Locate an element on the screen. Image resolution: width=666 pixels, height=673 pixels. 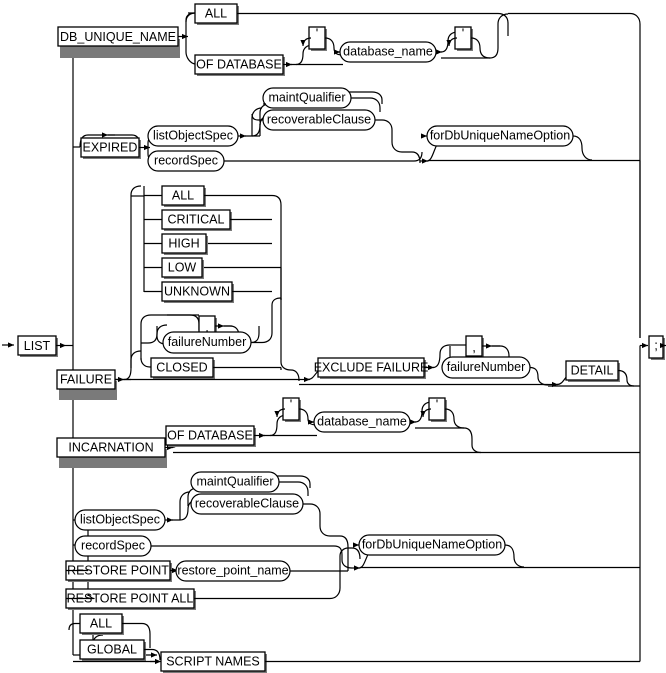
node-record-spec-2: recordSpec is located at coordinates (113, 546).